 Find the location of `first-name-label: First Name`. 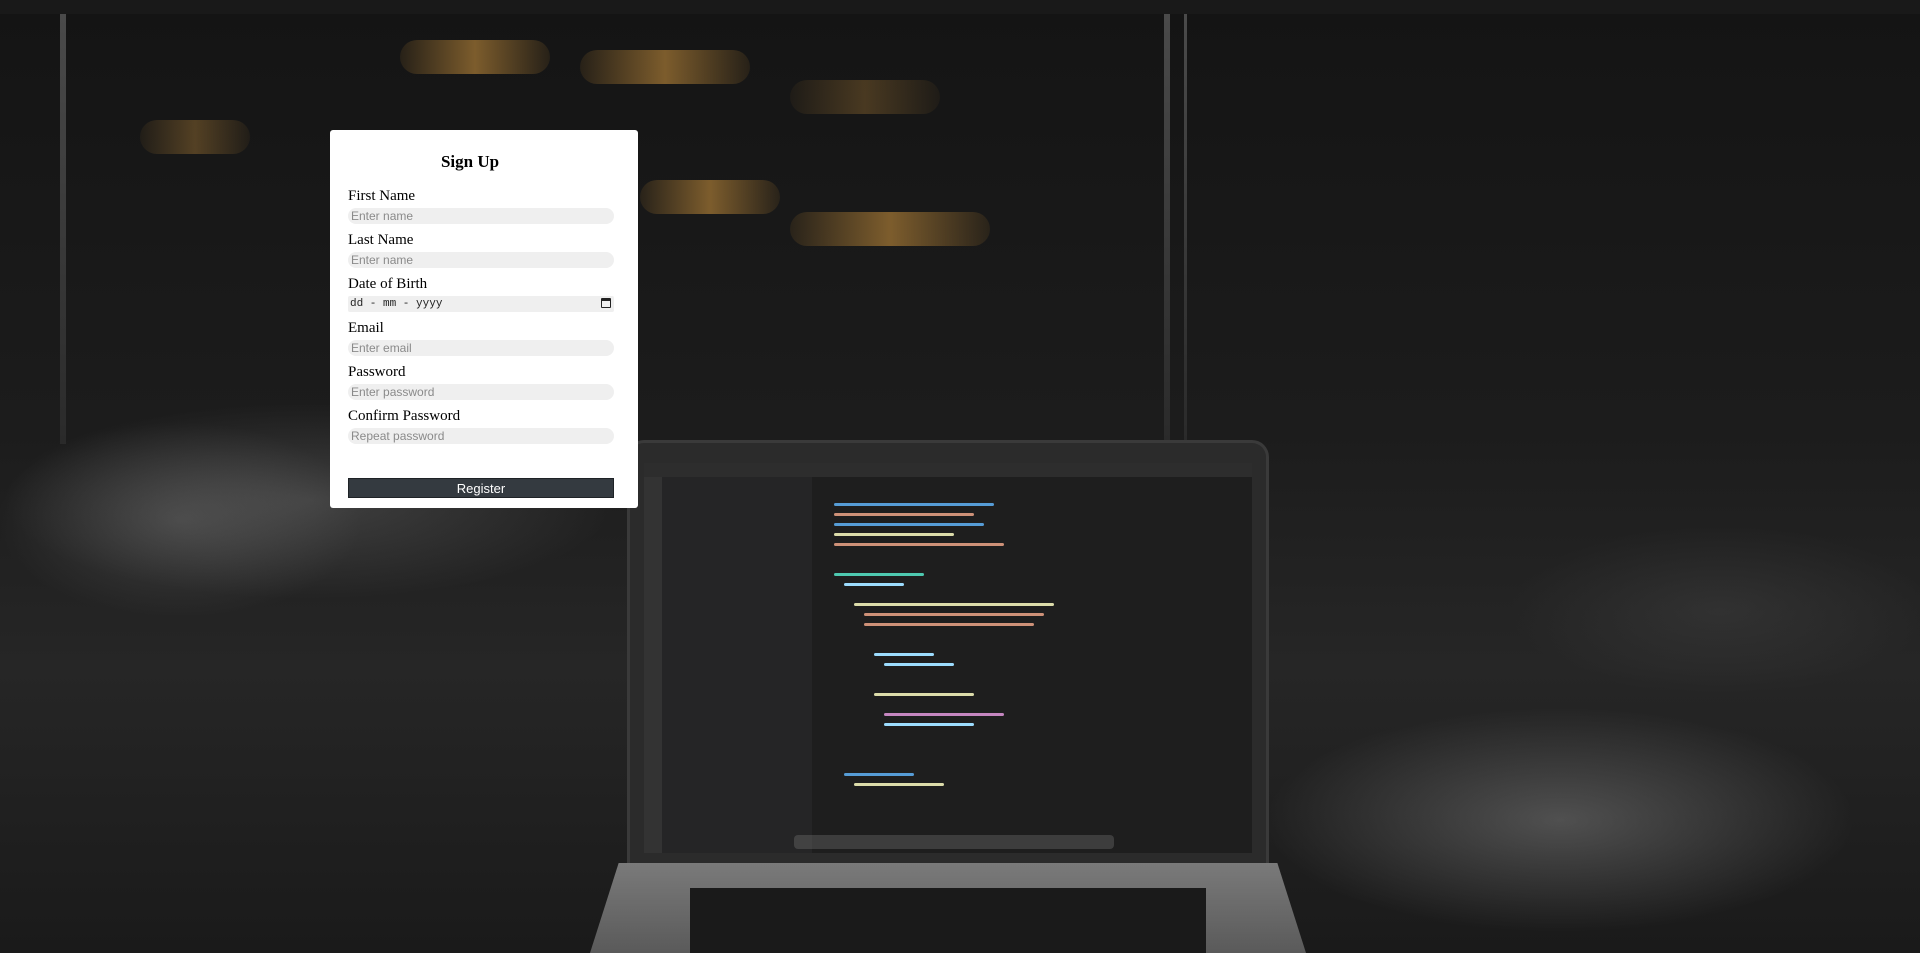

first-name-label: First Name is located at coordinates (382, 196).